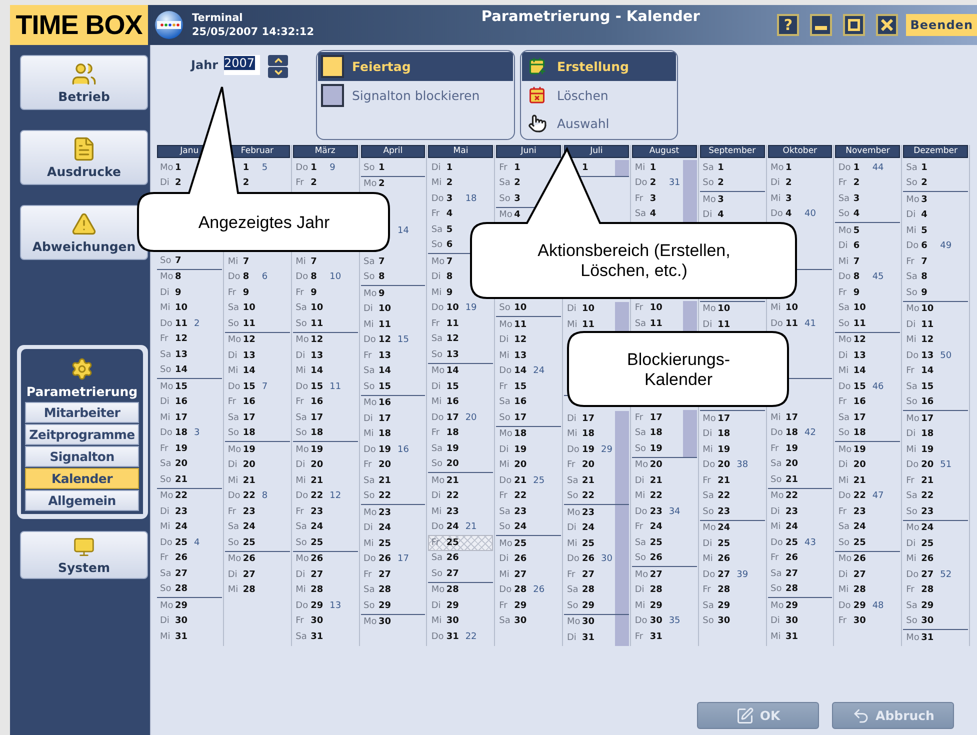 Image resolution: width=977 pixels, height=735 pixels. I want to click on day-number: 21, so click(793, 479).